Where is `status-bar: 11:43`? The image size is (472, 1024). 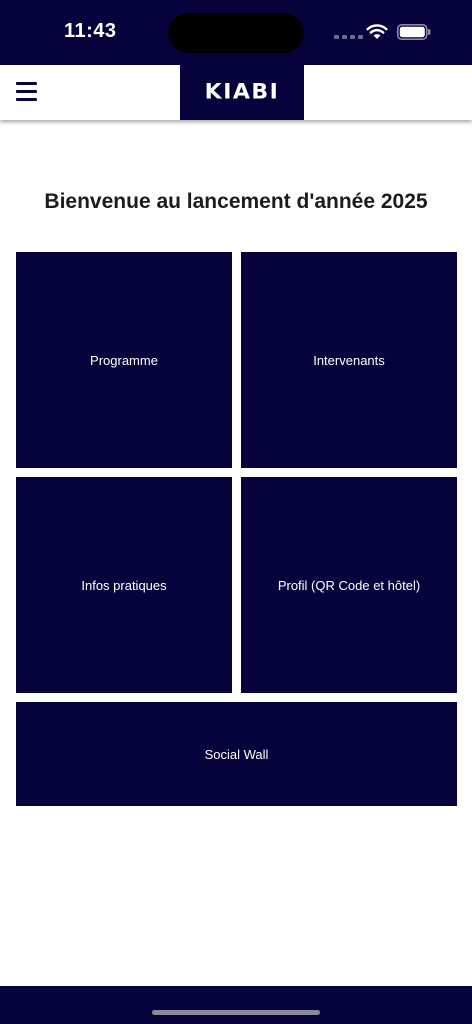 status-bar: 11:43 is located at coordinates (236, 32).